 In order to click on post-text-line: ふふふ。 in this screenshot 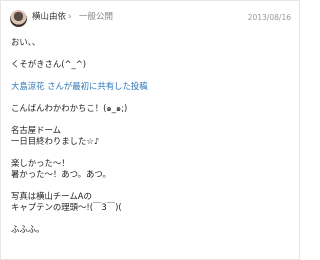, I will do `click(28, 229)`.